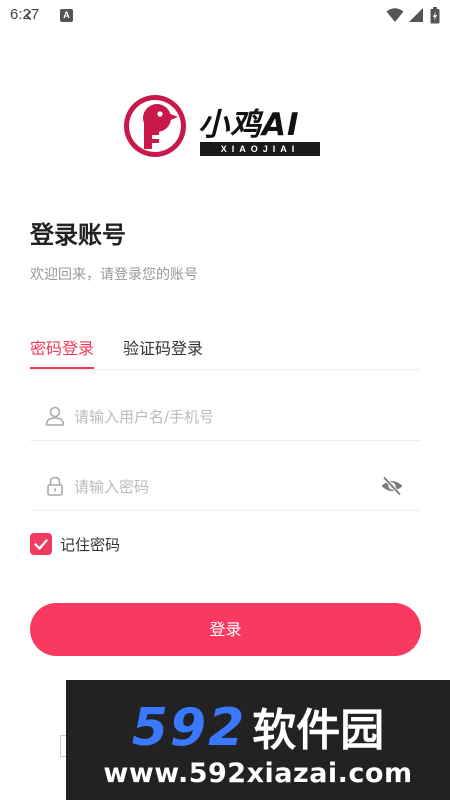 The image size is (450, 800). I want to click on check-icon, so click(41, 544).